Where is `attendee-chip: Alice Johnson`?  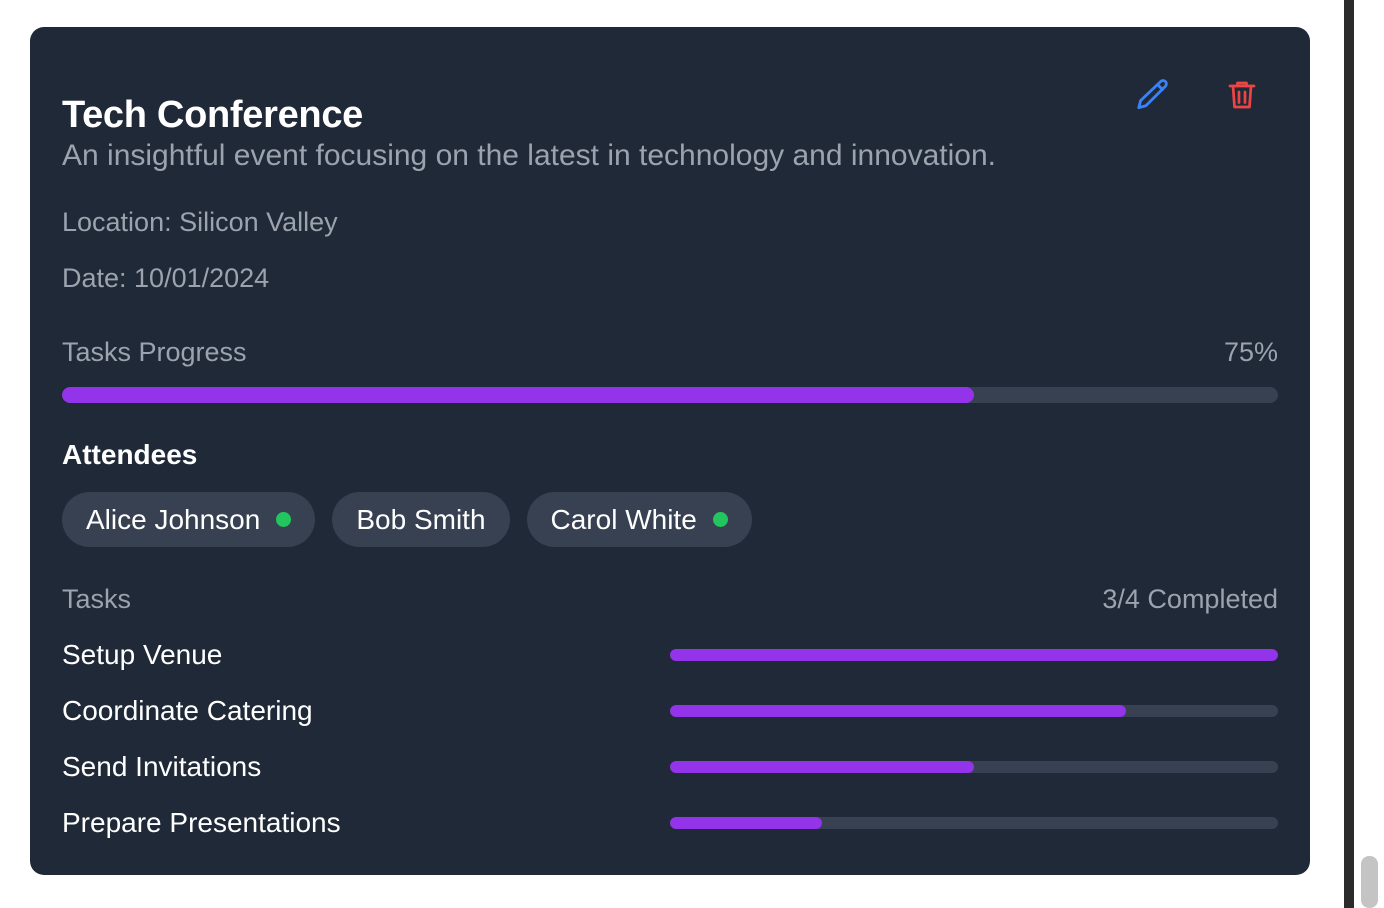
attendee-chip: Alice Johnson is located at coordinates (189, 519).